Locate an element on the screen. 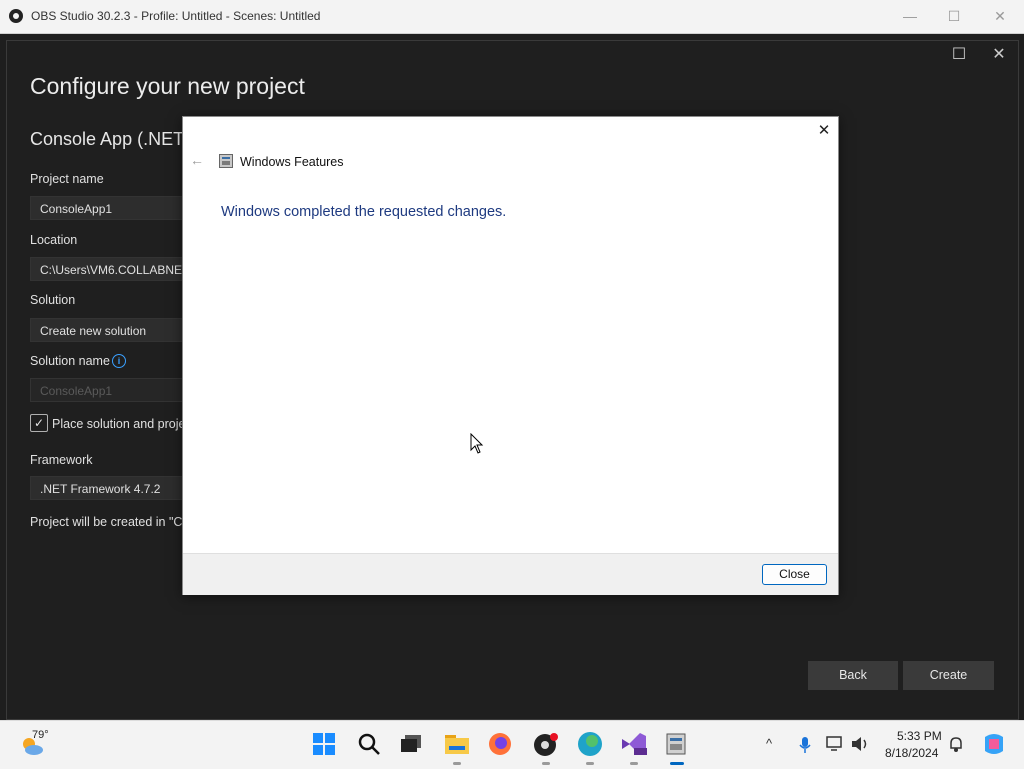  place-solution-checkbox: ✓ is located at coordinates (39, 423).